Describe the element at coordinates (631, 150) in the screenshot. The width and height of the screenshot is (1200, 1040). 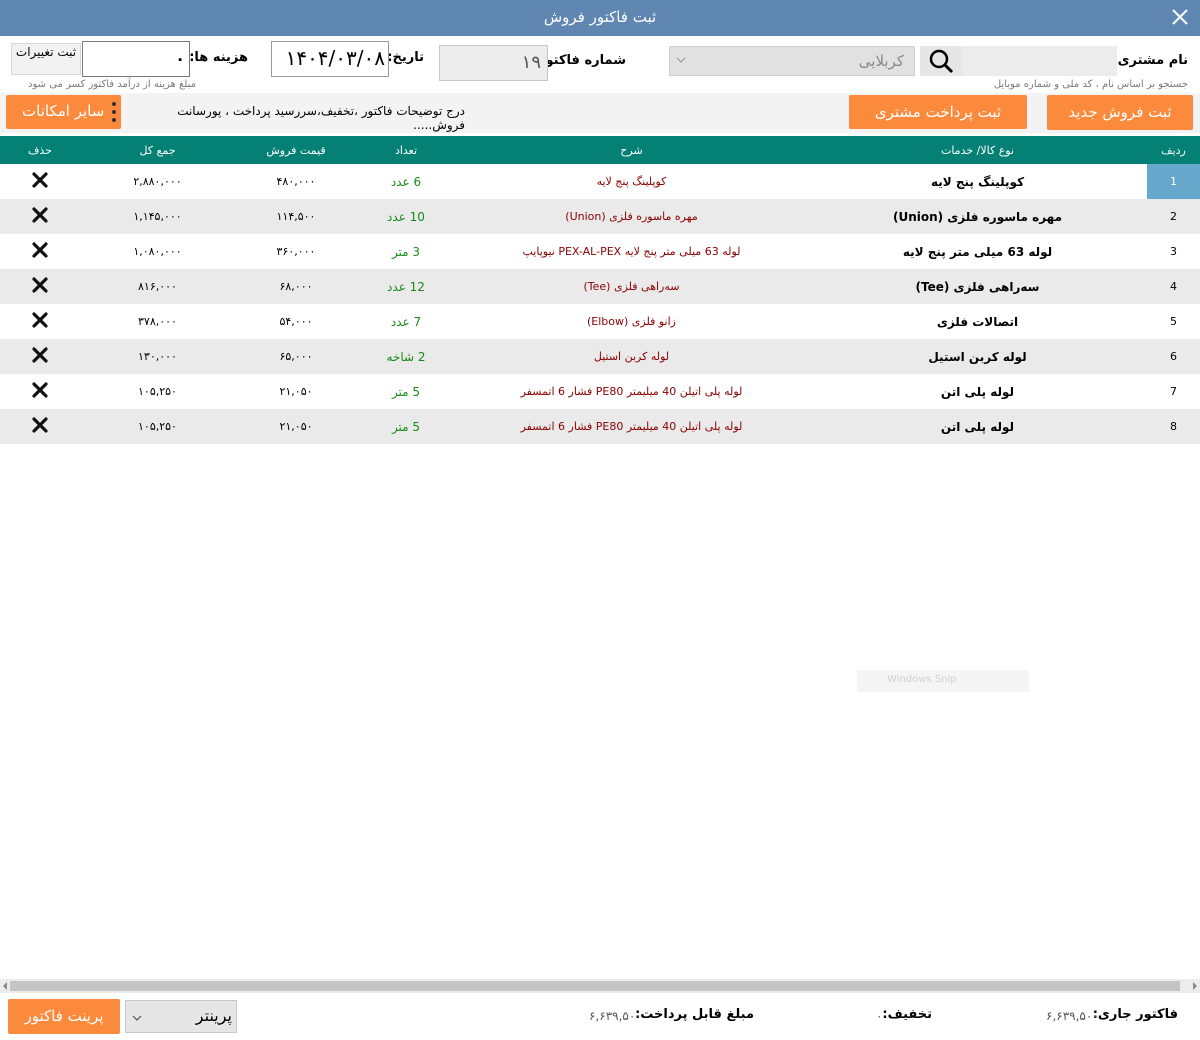
I see `col-desc-header: شرح` at that location.